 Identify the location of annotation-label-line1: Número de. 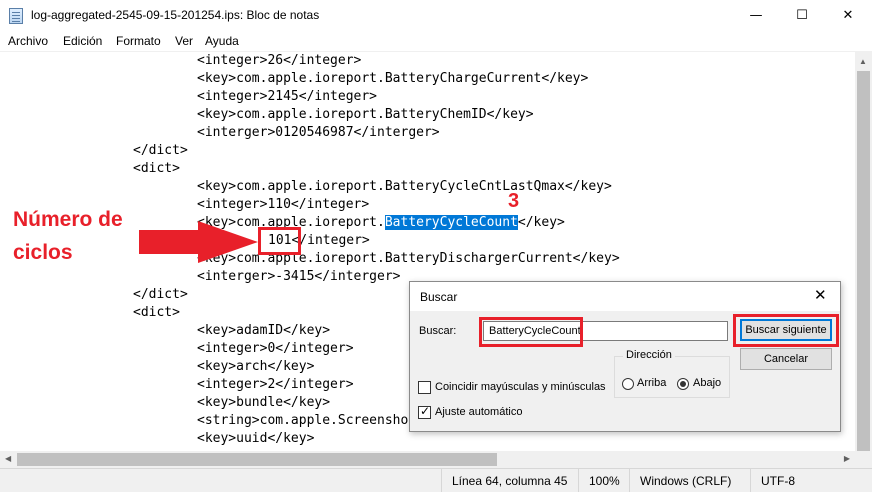
(68, 219).